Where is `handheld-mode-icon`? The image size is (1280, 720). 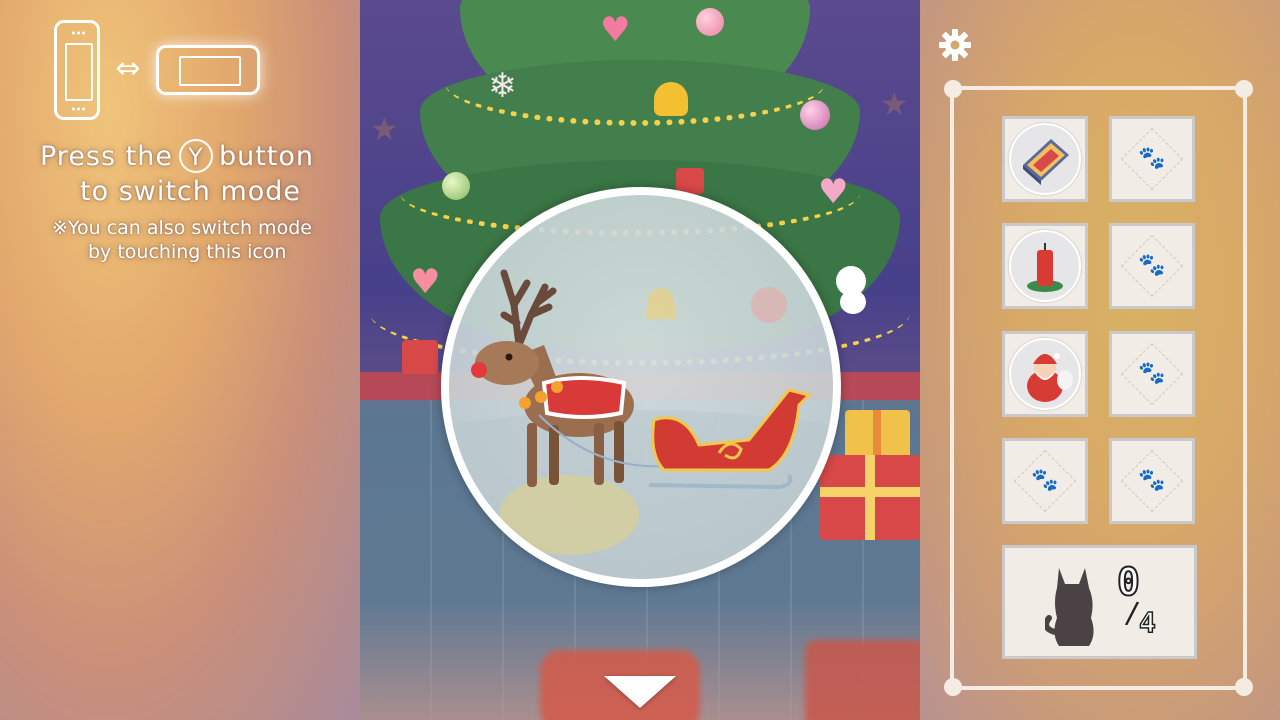 handheld-mode-icon is located at coordinates (77, 70).